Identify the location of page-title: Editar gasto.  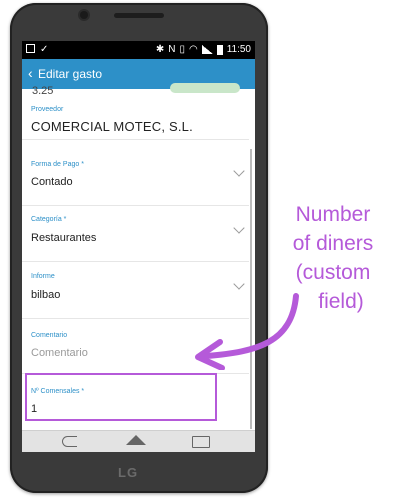
(70, 74).